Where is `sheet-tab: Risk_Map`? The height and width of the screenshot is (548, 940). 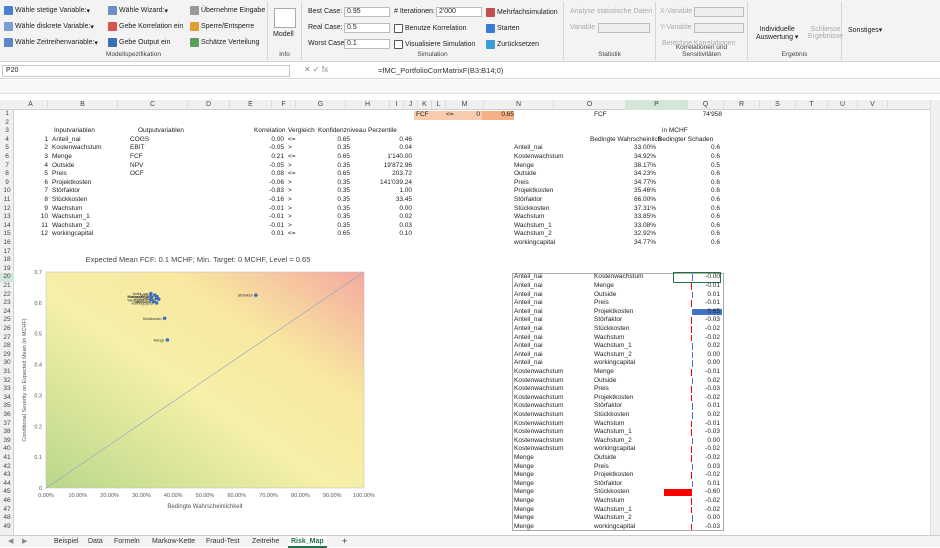
sheet-tab: Risk_Map is located at coordinates (307, 542).